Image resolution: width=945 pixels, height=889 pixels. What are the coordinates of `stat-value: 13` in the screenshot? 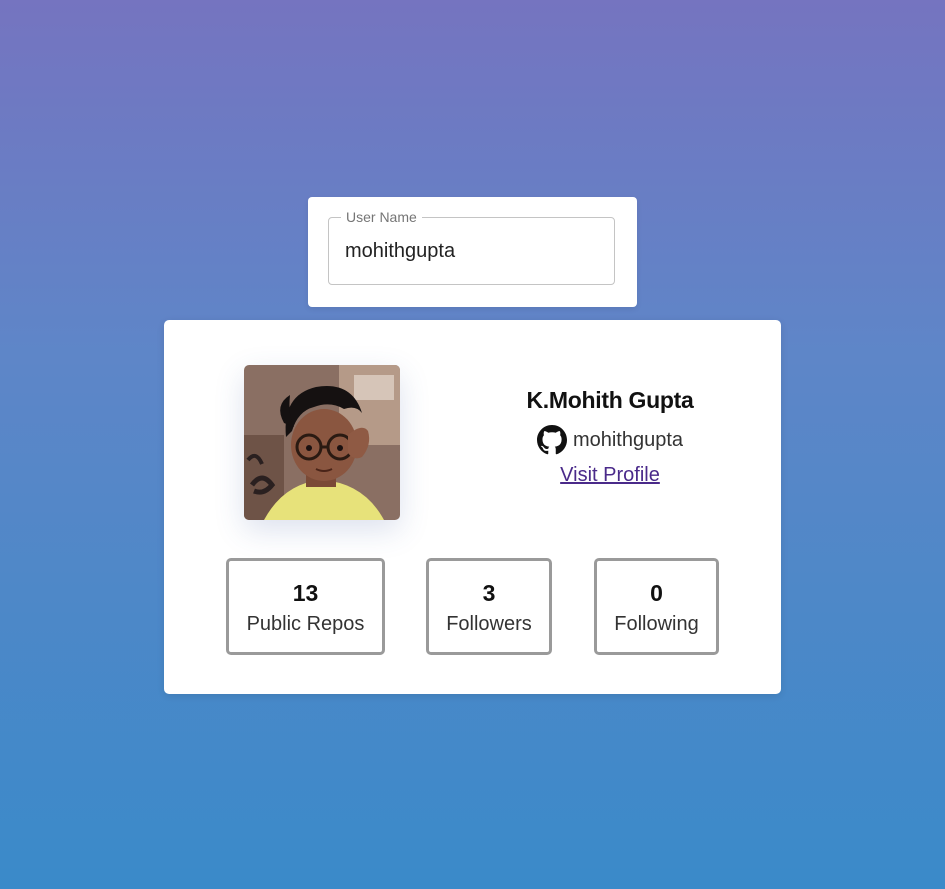 It's located at (305, 593).